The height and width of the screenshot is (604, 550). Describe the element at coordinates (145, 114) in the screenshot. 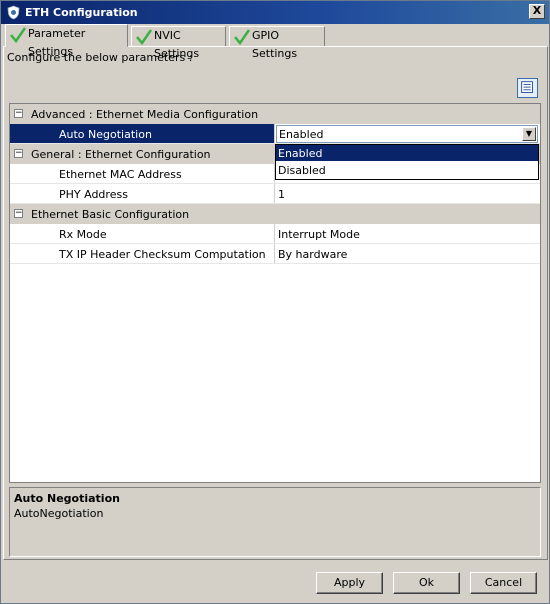

I see `group-label: Advanced : Ethernet Media Configuration` at that location.